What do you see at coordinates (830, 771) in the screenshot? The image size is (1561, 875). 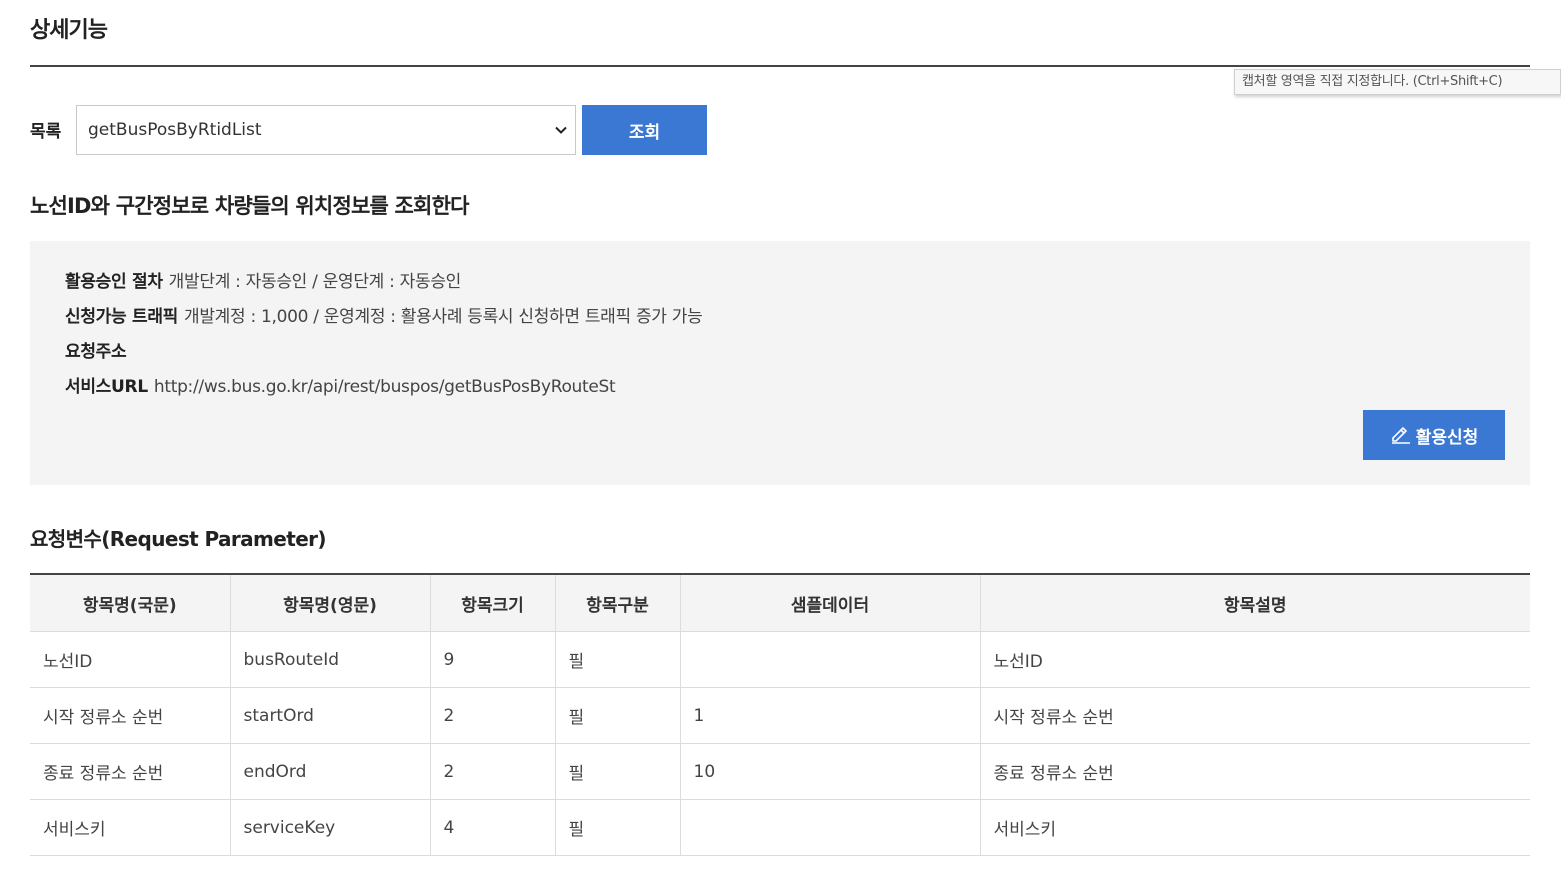 I see `cell-sample: 10` at bounding box center [830, 771].